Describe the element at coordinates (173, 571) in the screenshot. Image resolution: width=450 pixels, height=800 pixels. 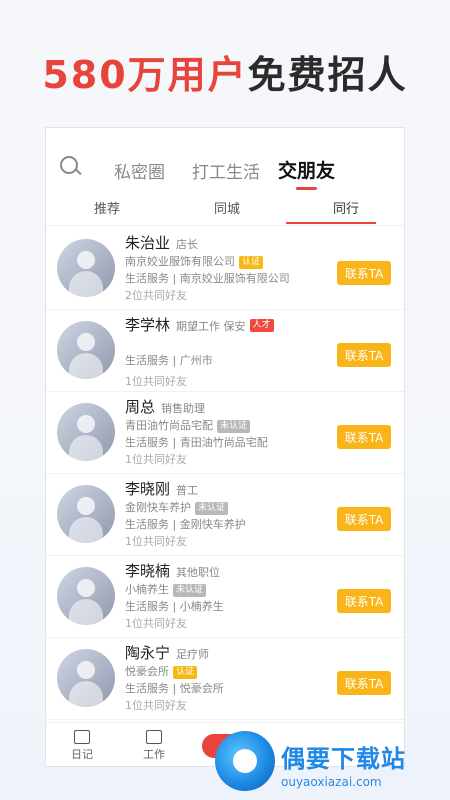
I see `person-name: 李晓楠 其他职位` at that location.